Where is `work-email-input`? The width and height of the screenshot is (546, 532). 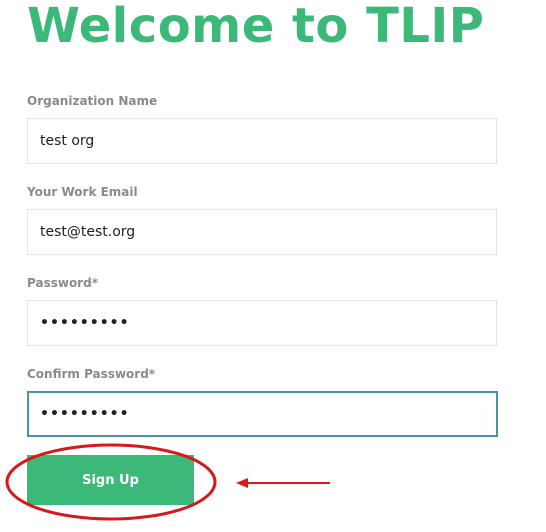 work-email-input is located at coordinates (262, 232).